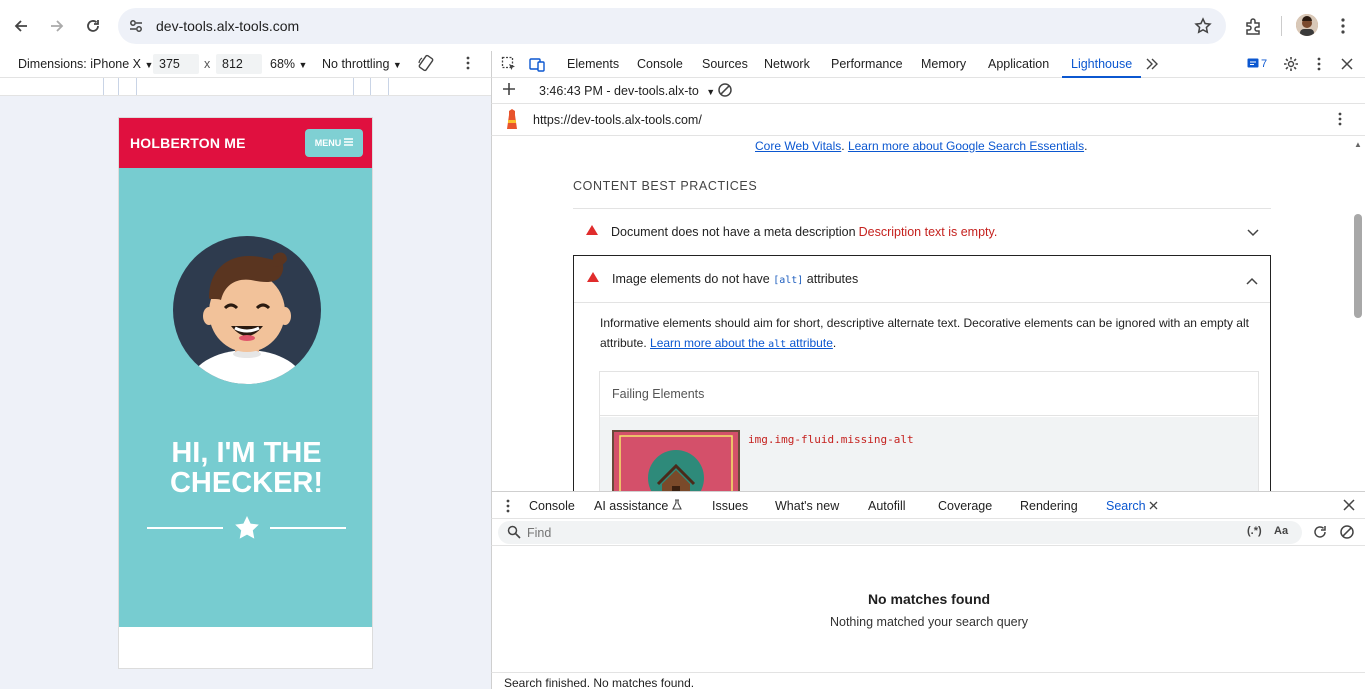 The height and width of the screenshot is (689, 1365). Describe the element at coordinates (282, 64) in the screenshot. I see `zoom-label: 68%` at that location.